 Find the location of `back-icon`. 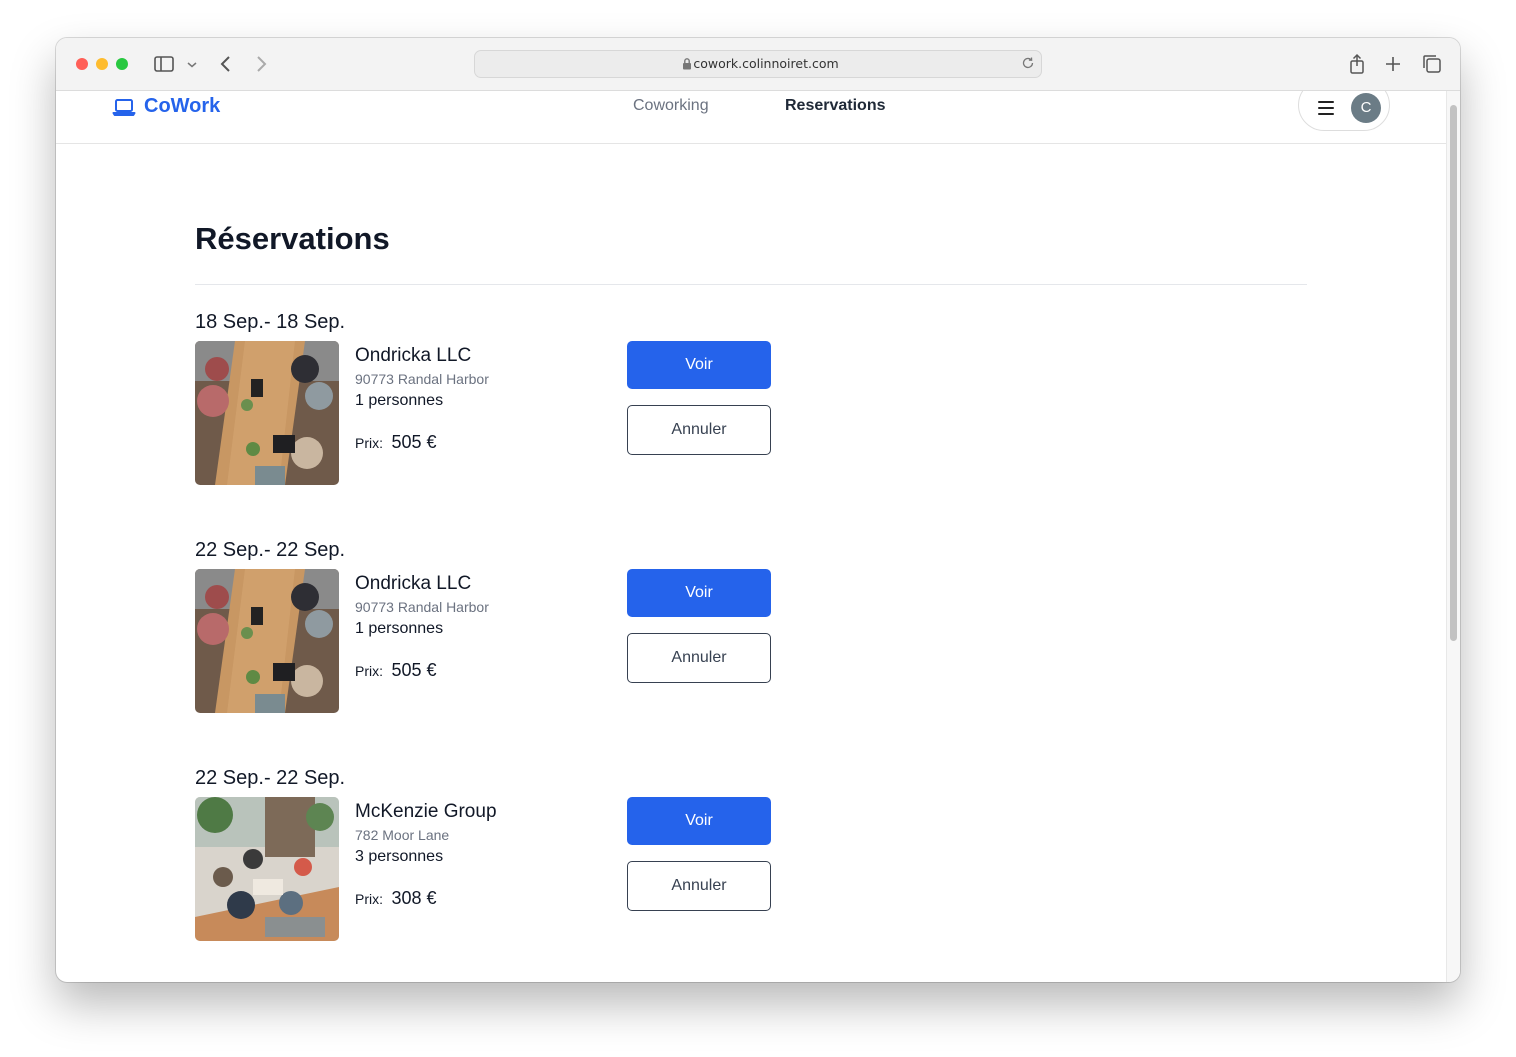

back-icon is located at coordinates (226, 64).